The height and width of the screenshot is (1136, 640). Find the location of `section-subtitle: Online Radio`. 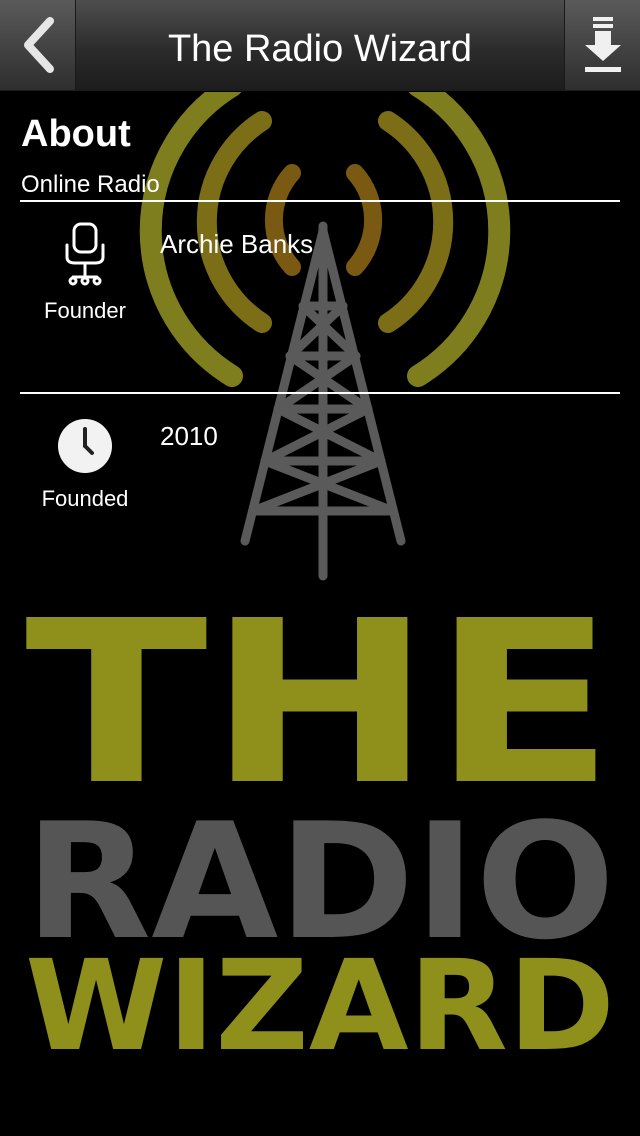

section-subtitle: Online Radio is located at coordinates (90, 184).